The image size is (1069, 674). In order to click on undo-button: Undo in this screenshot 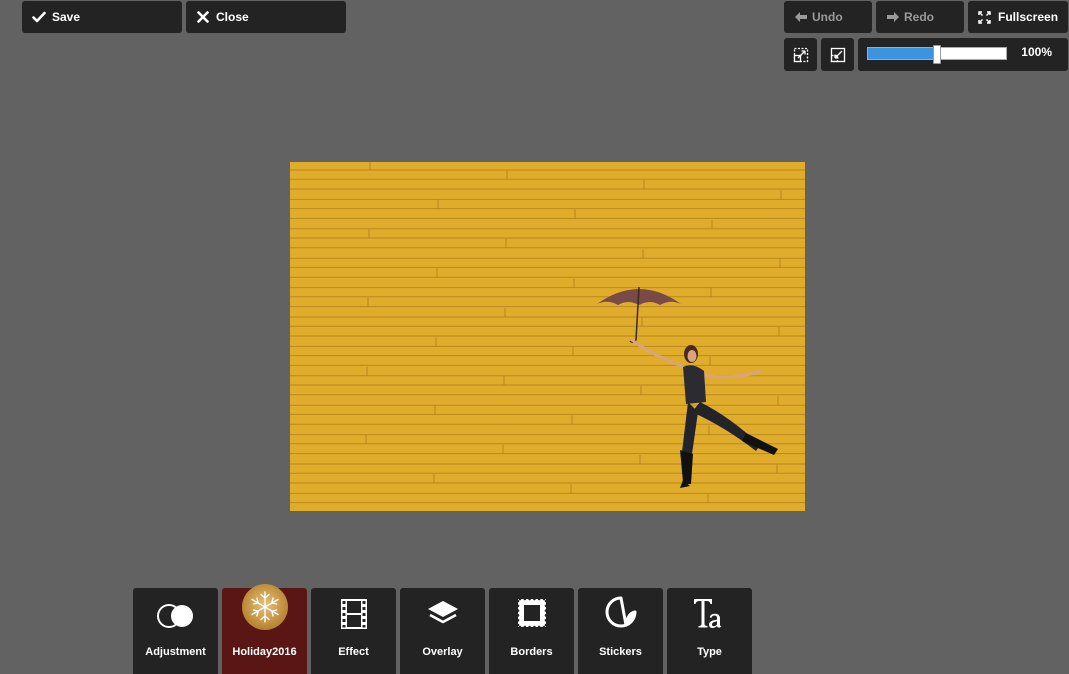, I will do `click(828, 17)`.